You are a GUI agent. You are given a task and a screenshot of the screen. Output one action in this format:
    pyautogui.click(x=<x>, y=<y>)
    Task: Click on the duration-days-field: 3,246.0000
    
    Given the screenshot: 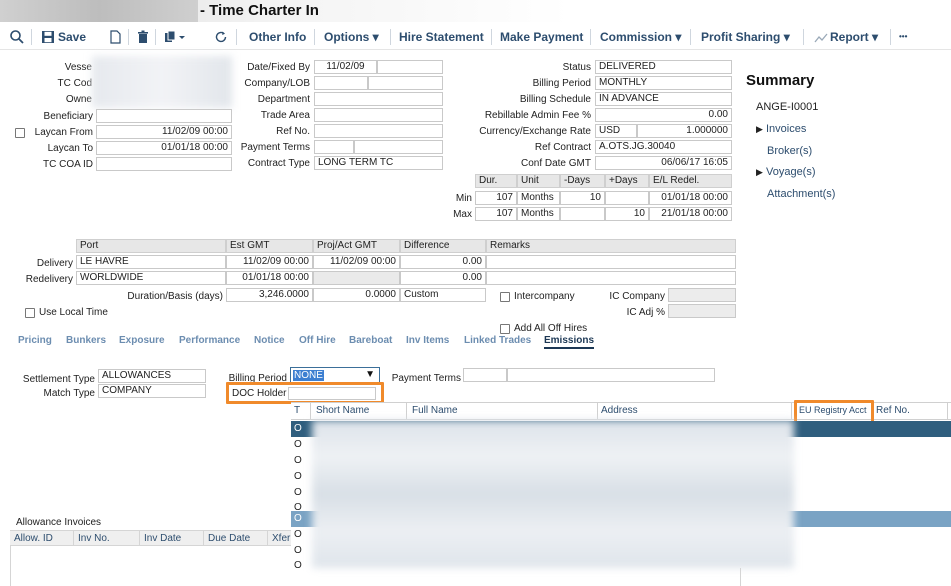 What is the action you would take?
    pyautogui.click(x=269, y=295)
    